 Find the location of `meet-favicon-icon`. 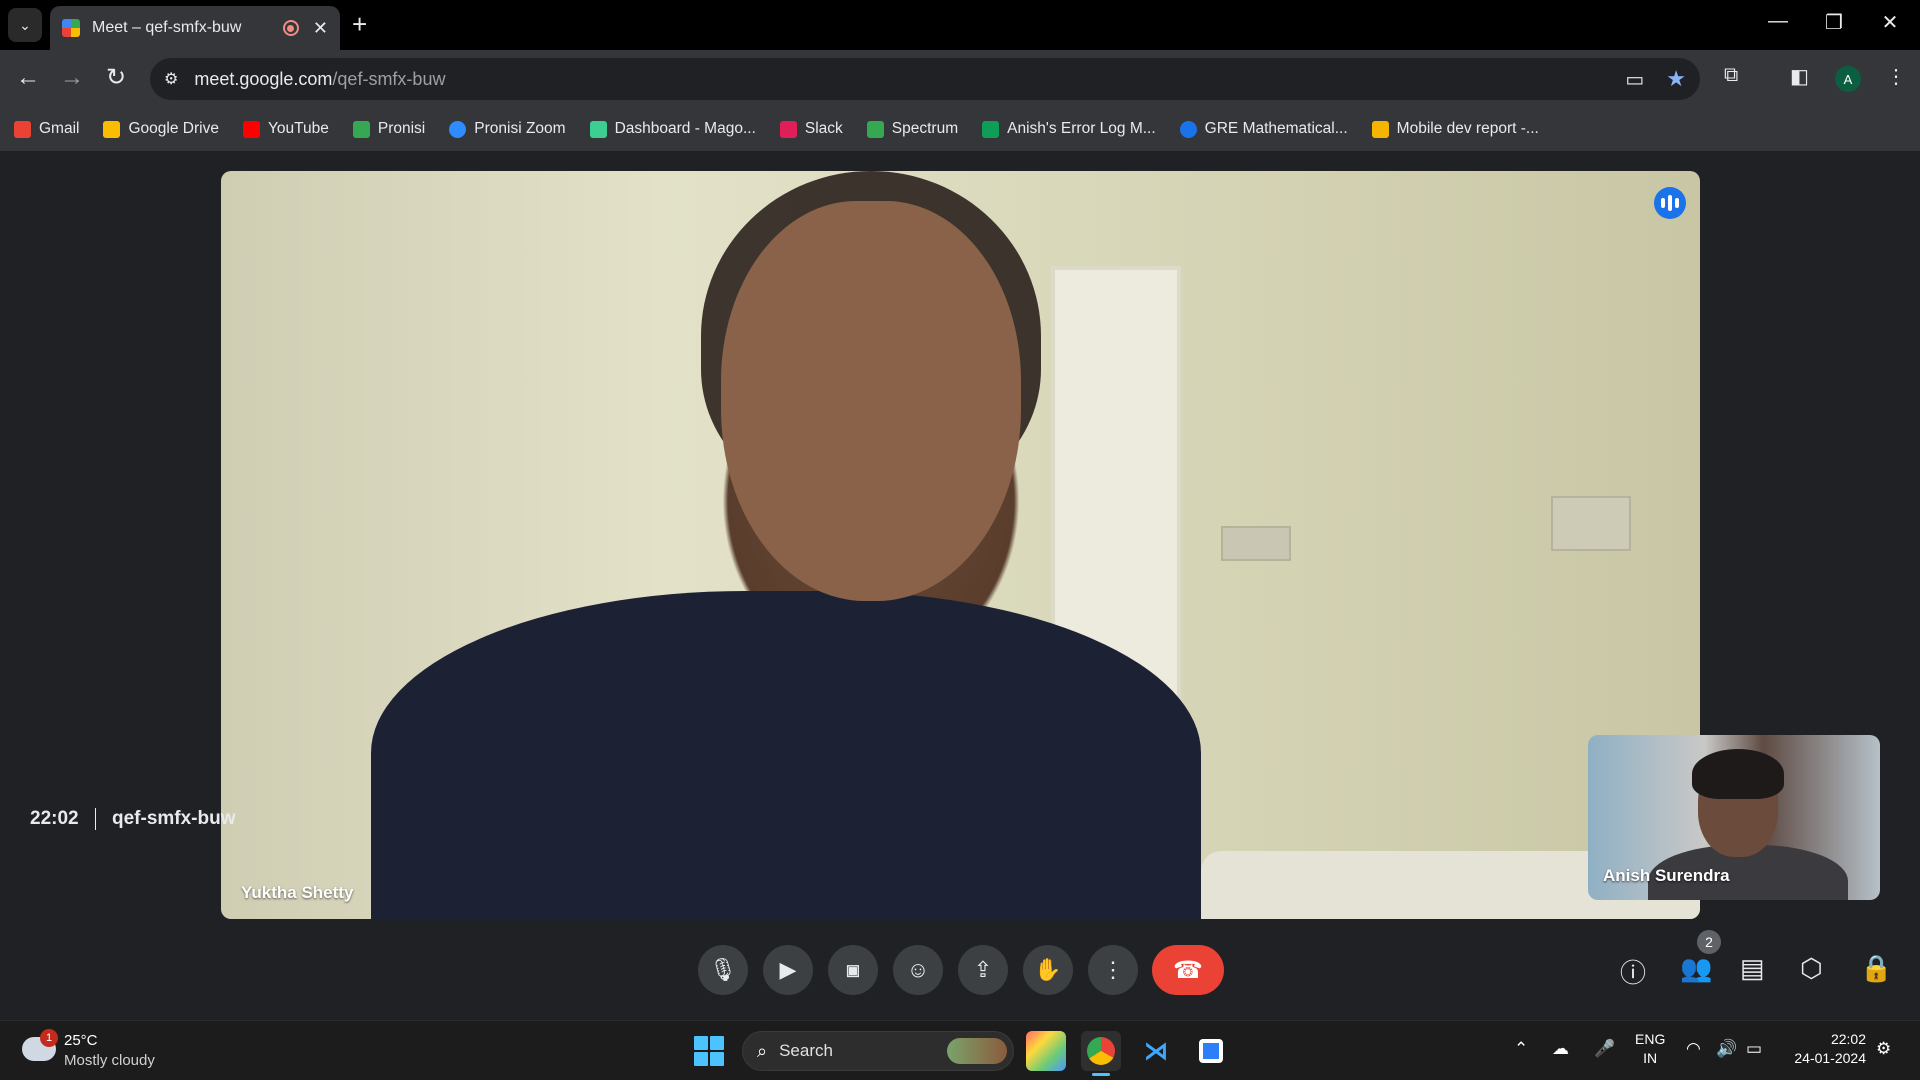

meet-favicon-icon is located at coordinates (71, 28).